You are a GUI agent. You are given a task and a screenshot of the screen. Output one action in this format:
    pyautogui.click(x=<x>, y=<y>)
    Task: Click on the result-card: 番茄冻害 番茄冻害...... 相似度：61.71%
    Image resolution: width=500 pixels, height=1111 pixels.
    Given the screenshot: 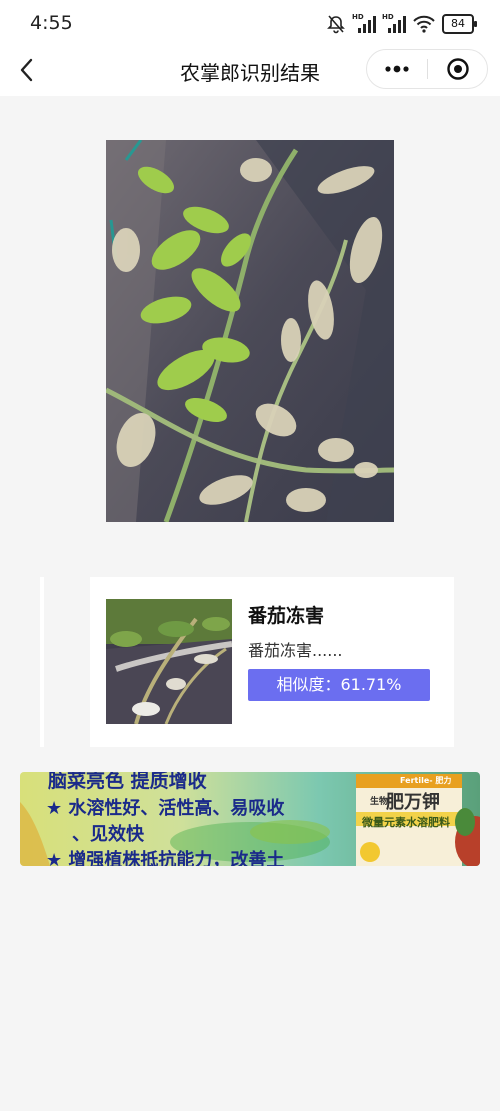 What is the action you would take?
    pyautogui.click(x=272, y=662)
    